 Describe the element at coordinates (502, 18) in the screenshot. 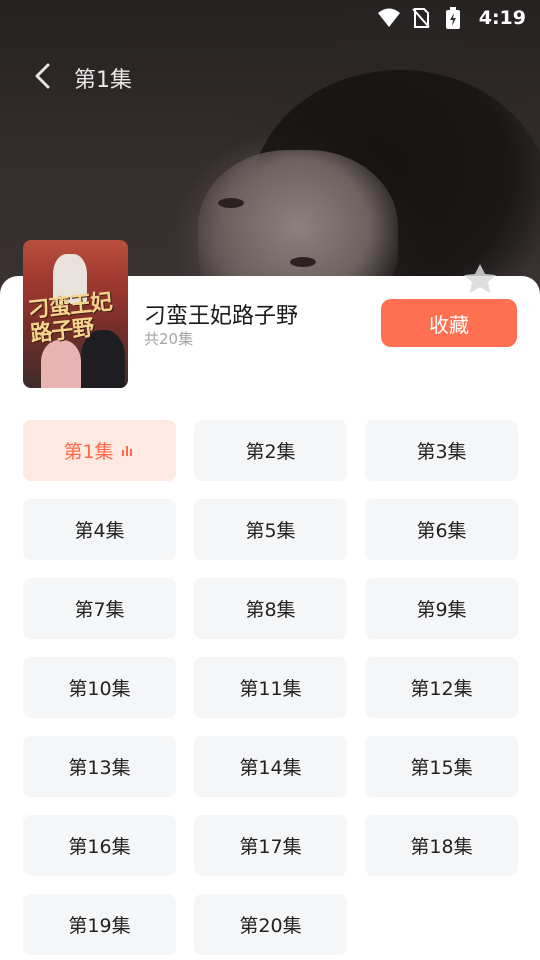

I see `status-time: 4:19` at that location.